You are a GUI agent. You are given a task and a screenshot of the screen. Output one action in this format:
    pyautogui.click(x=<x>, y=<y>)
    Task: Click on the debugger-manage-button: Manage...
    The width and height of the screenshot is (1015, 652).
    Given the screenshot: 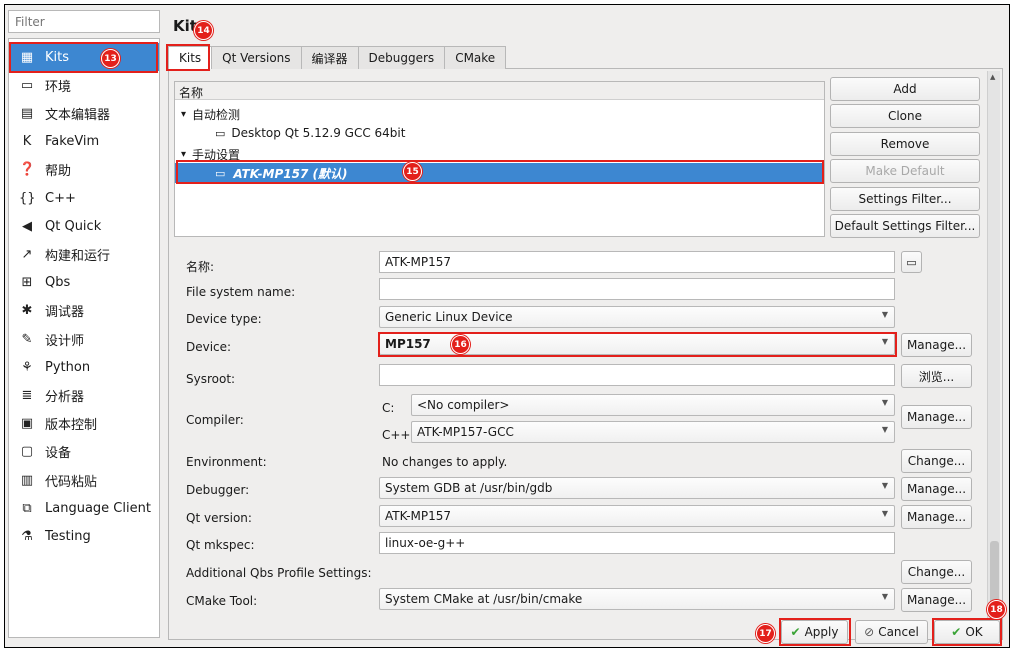 What is the action you would take?
    pyautogui.click(x=936, y=489)
    